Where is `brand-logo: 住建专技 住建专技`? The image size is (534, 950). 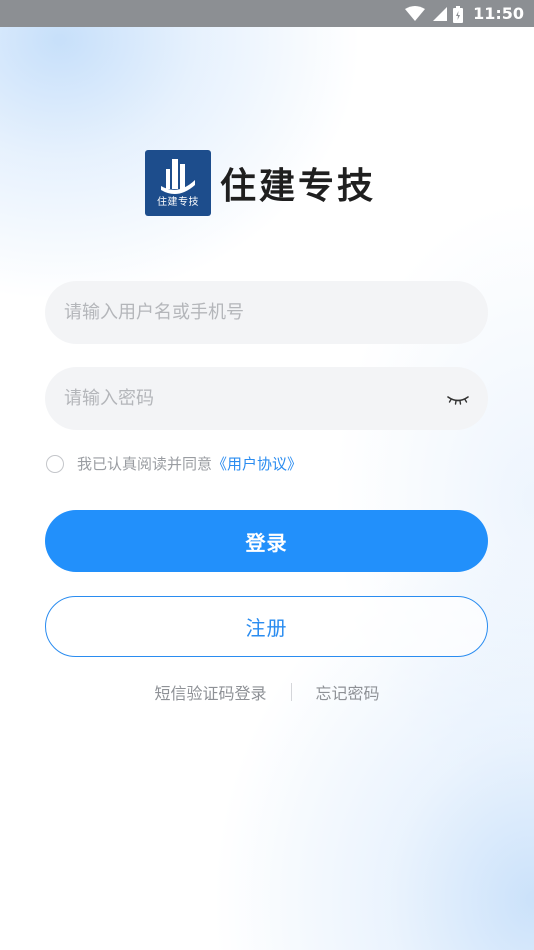
brand-logo: 住建专技 住建专技 is located at coordinates (260, 183).